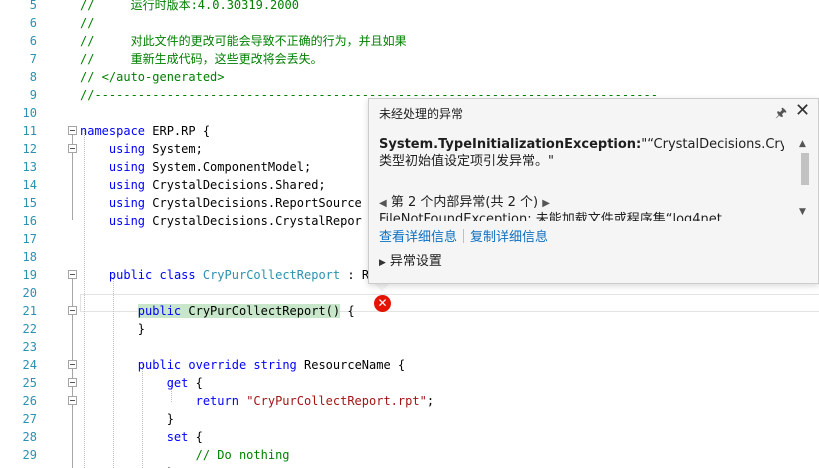 The width and height of the screenshot is (819, 468). What do you see at coordinates (418, 237) in the screenshot?
I see `view-details-link: 查看详细信息` at bounding box center [418, 237].